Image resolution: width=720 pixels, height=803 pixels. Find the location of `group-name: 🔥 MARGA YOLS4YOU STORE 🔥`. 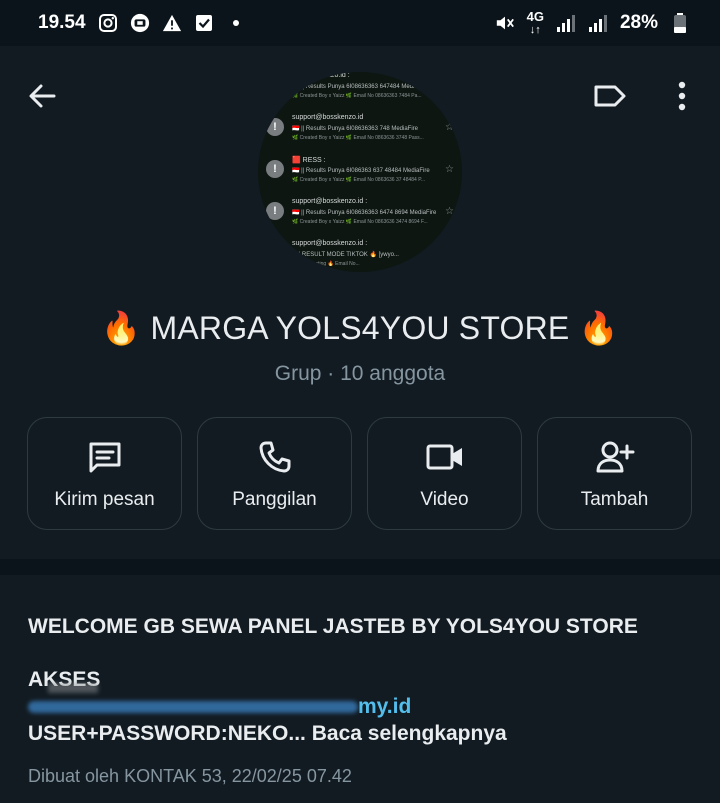

group-name: 🔥 MARGA YOLS4YOU STORE 🔥 is located at coordinates (360, 328).